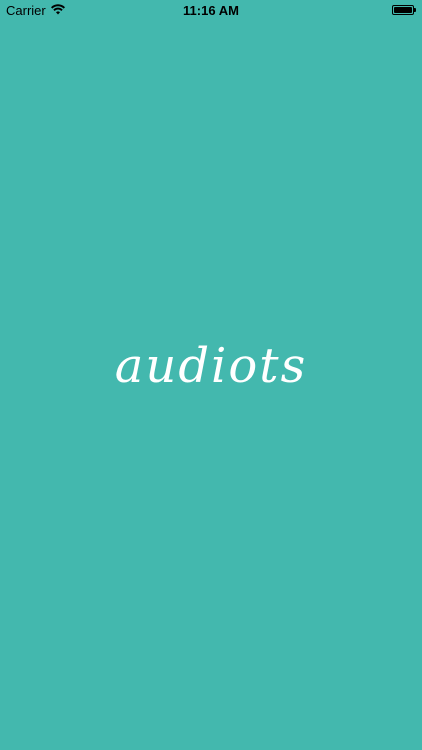  I want to click on battery-icon, so click(404, 10).